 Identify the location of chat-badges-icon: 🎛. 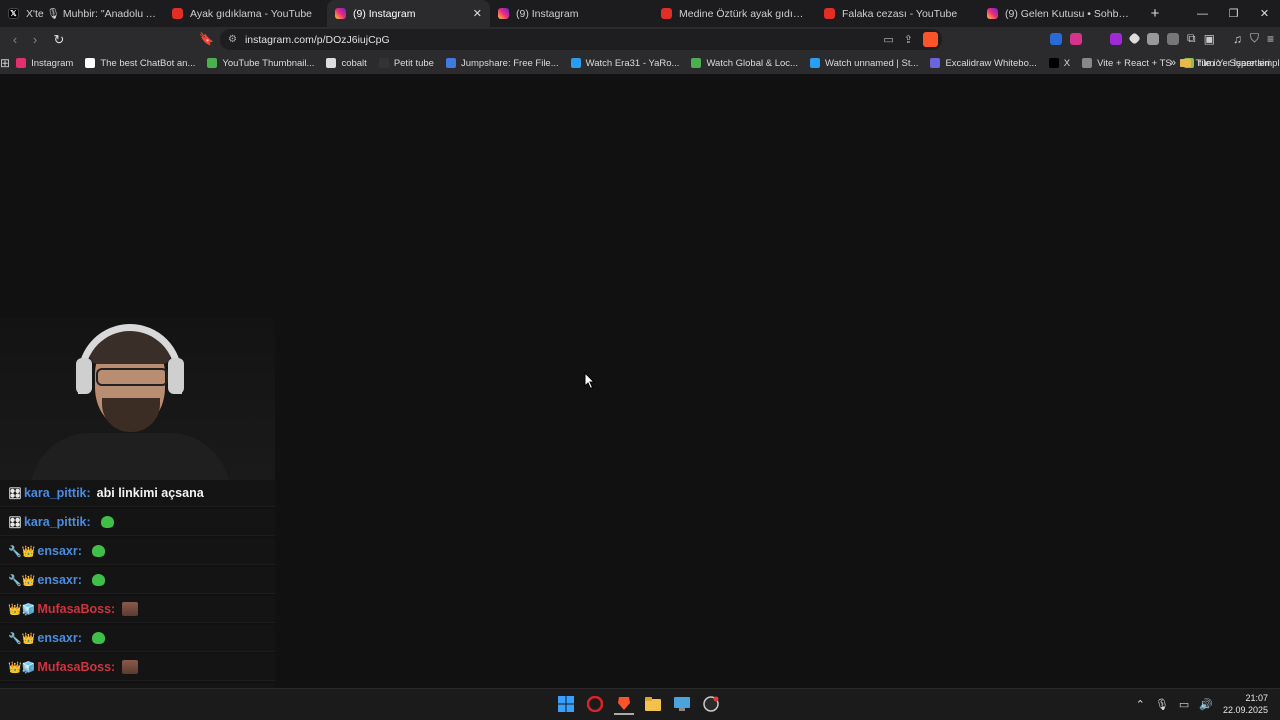
(15, 522).